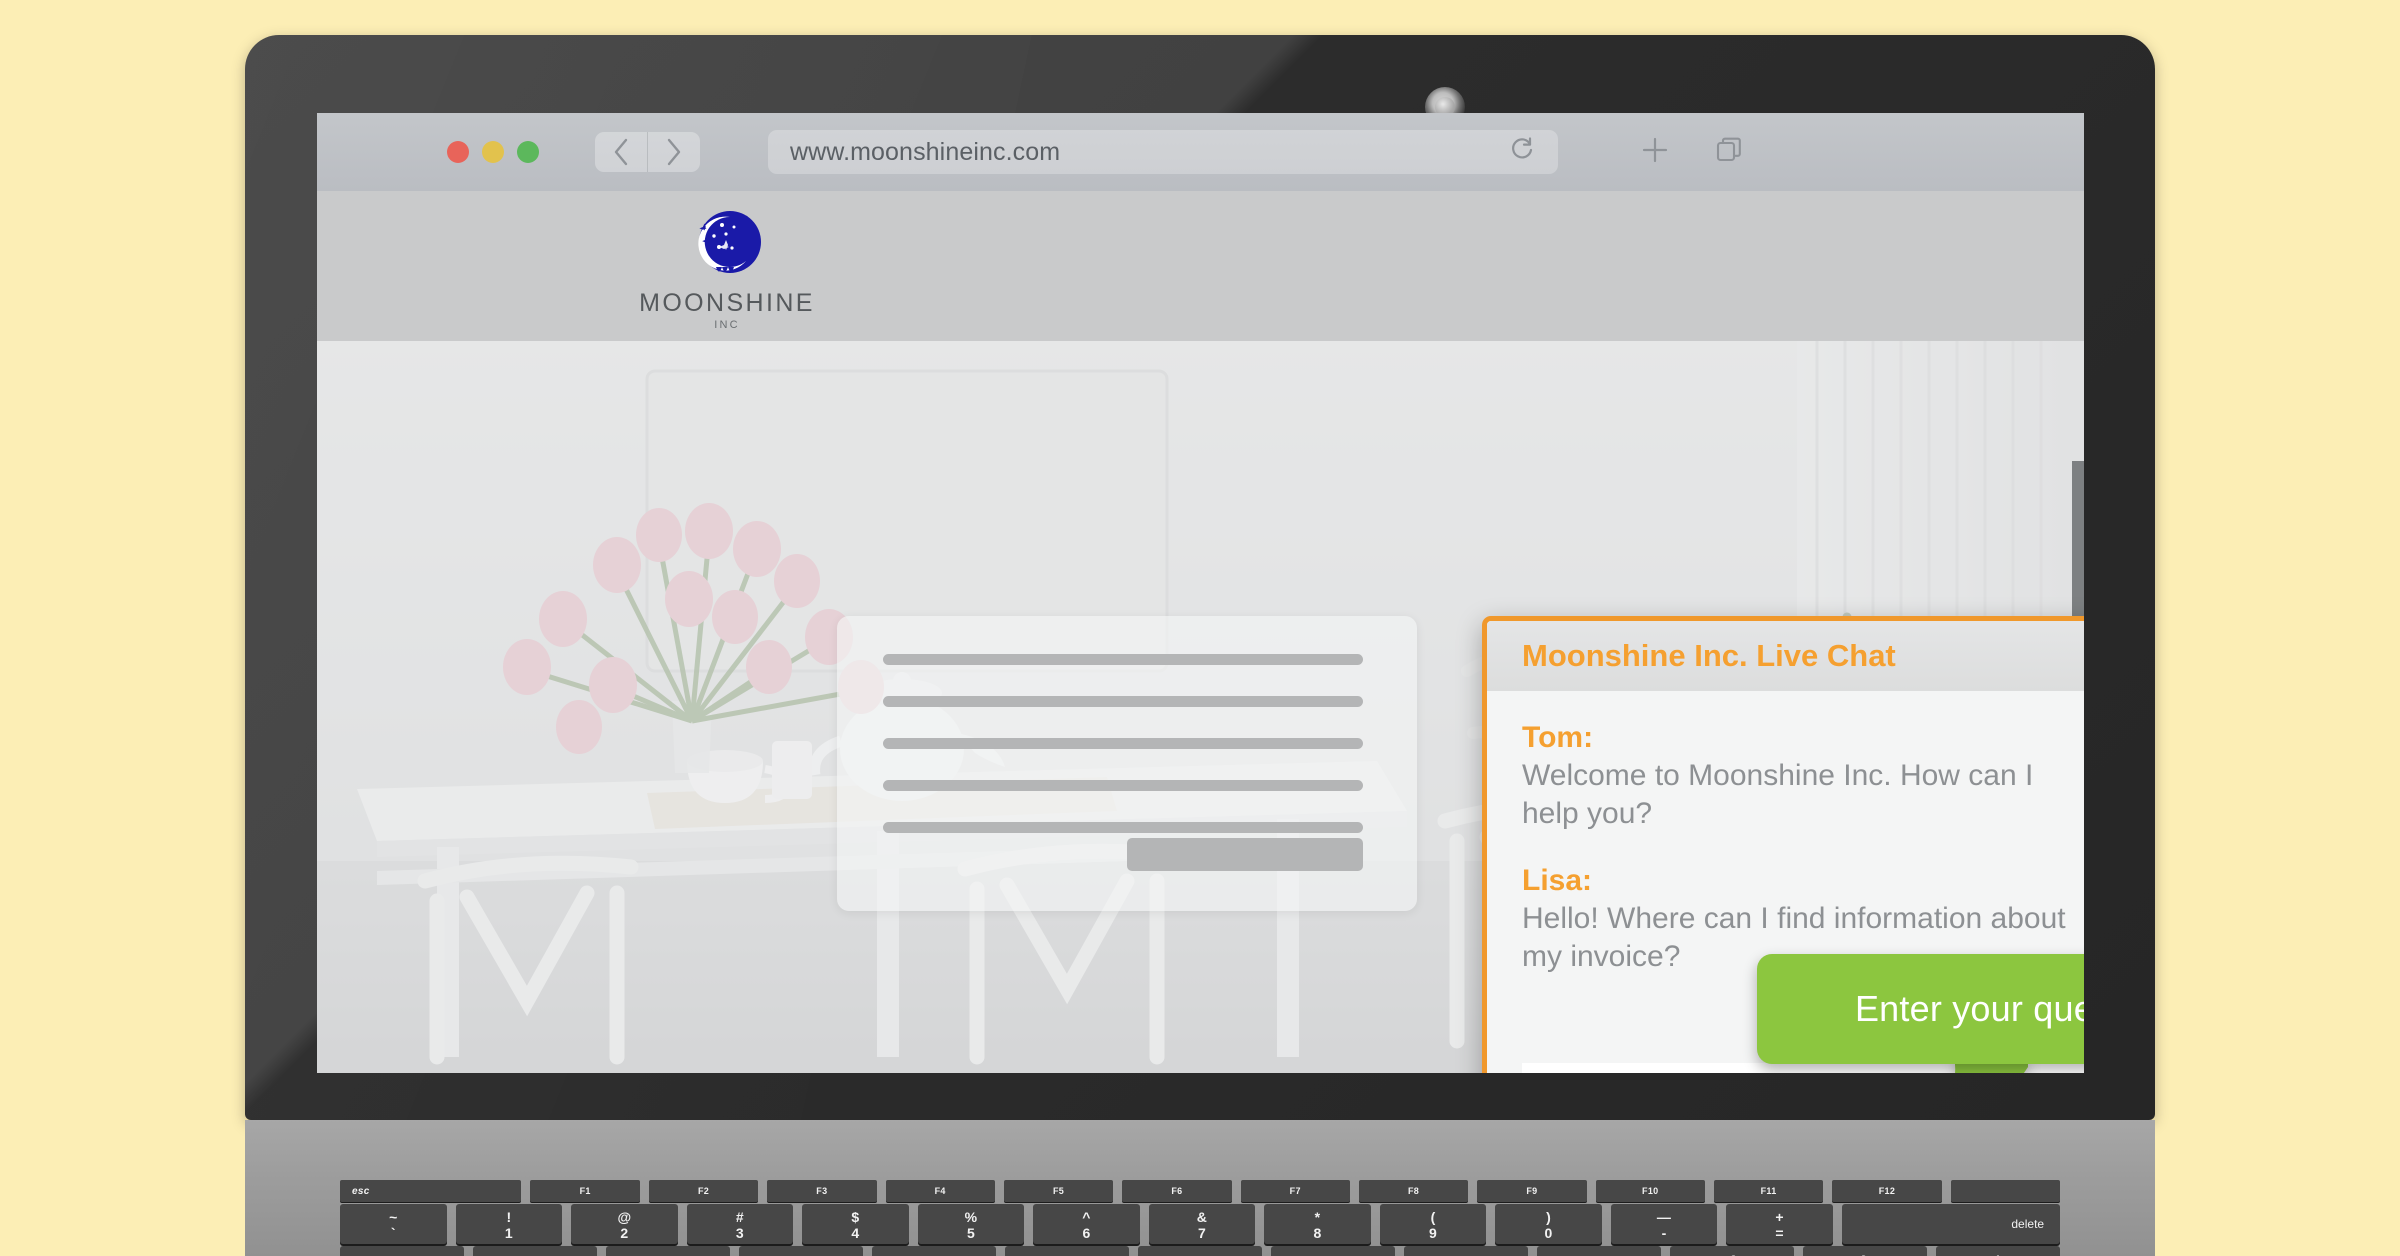  Describe the element at coordinates (1413, 1191) in the screenshot. I see `key-f8: F8` at that location.